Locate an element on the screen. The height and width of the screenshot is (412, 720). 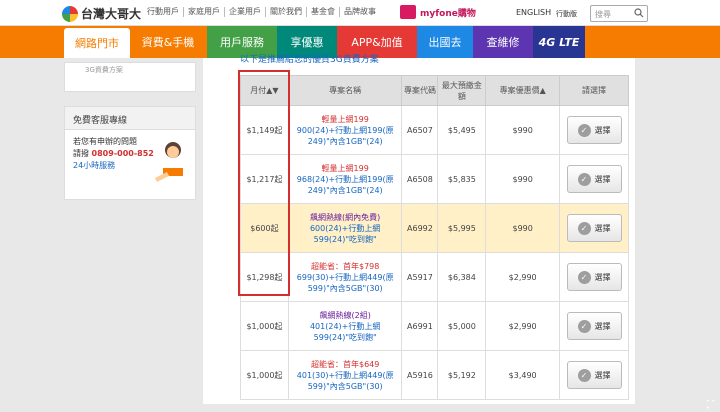
logo-icon is located at coordinates (70, 13).